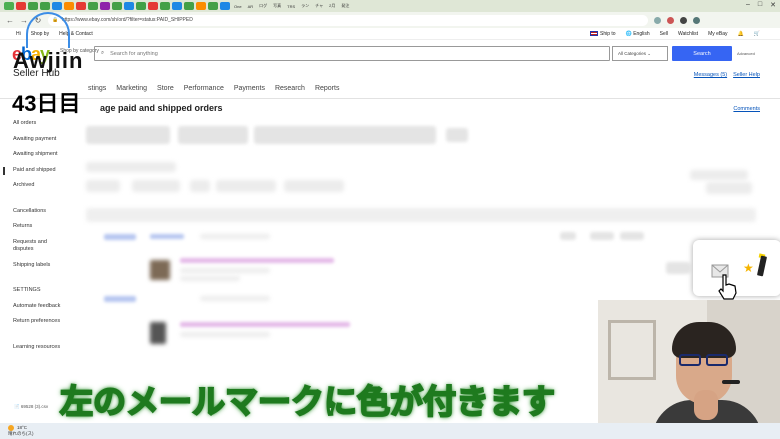 This screenshot has height=439, width=780. What do you see at coordinates (345, 135) in the screenshot?
I see `search-orders-field` at bounding box center [345, 135].